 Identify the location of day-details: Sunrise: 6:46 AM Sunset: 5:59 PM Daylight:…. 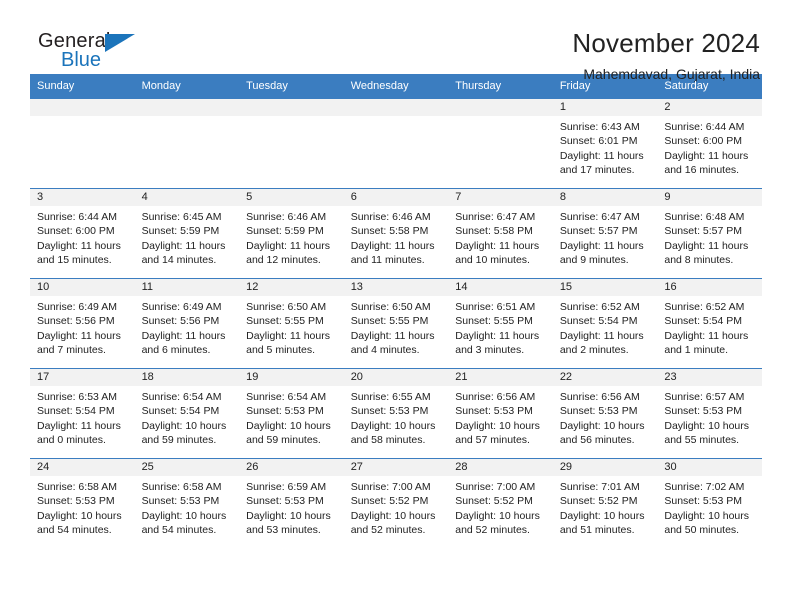
(291, 237).